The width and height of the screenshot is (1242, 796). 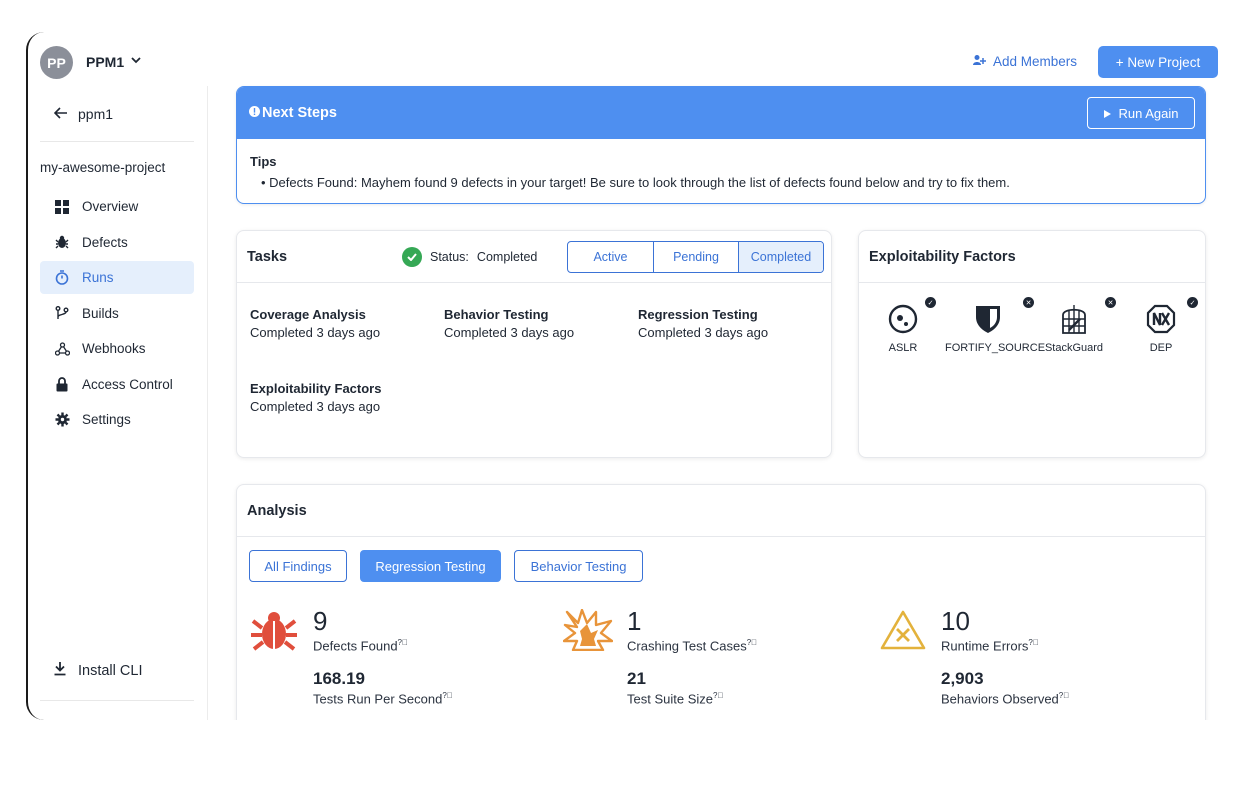 I want to click on factor-label: DEP, so click(x=1161, y=348).